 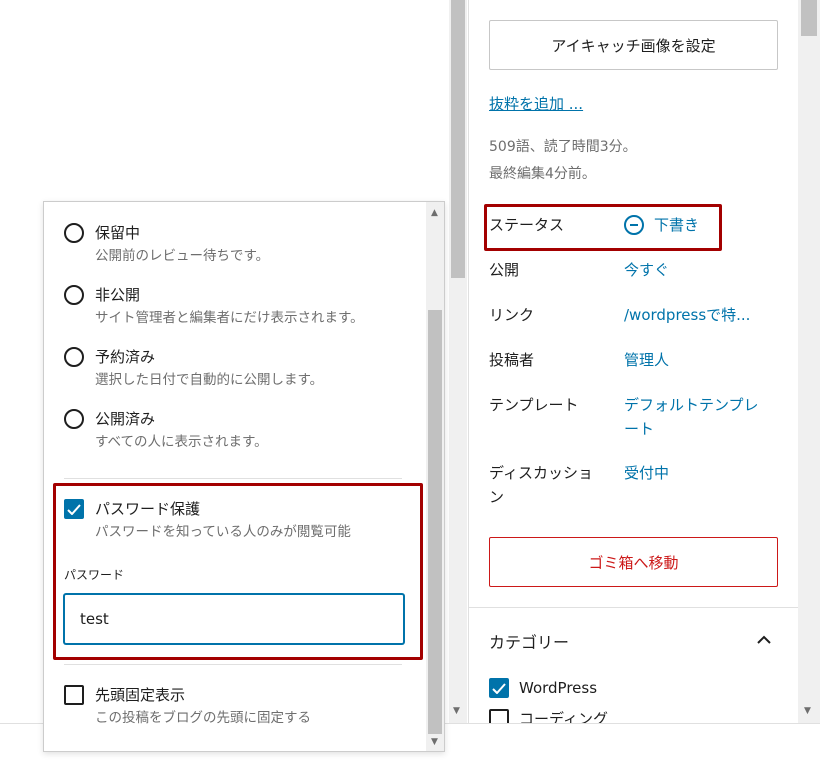 I want to click on editor-scrollbar: ▼, so click(x=458, y=361).